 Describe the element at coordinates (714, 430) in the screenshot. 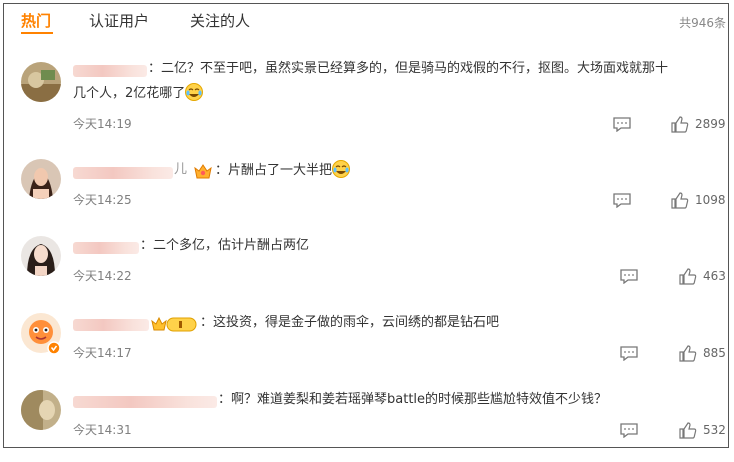

I see `like-count: 532` at that location.